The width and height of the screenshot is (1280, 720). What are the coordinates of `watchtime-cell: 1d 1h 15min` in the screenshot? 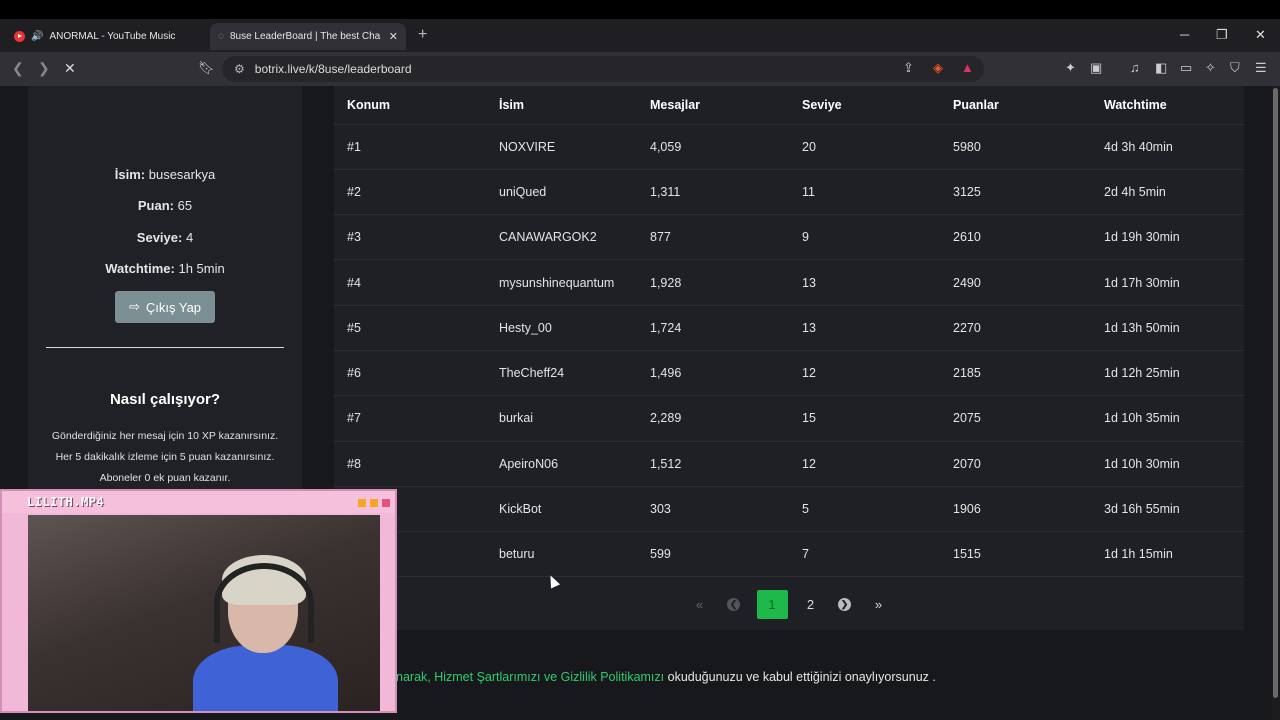 It's located at (1167, 554).